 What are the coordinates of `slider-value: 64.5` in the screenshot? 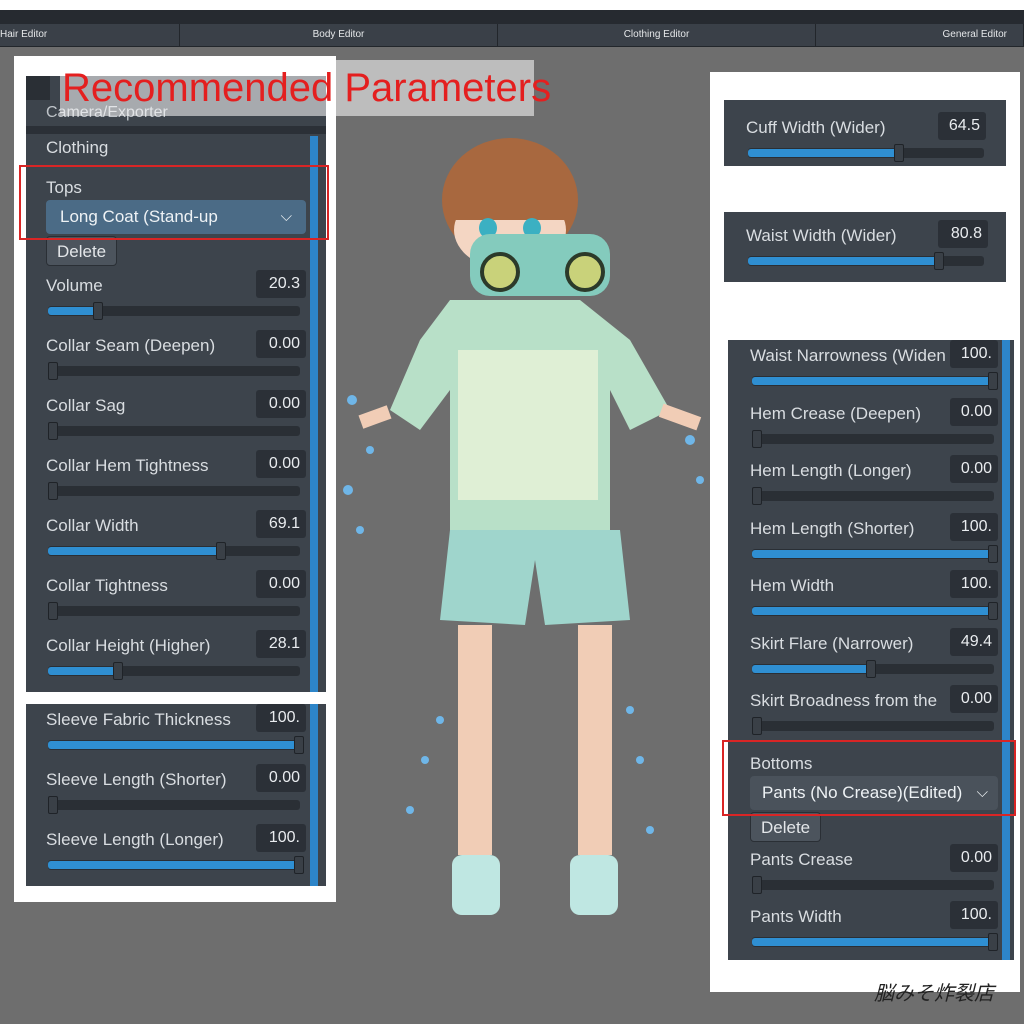 It's located at (962, 126).